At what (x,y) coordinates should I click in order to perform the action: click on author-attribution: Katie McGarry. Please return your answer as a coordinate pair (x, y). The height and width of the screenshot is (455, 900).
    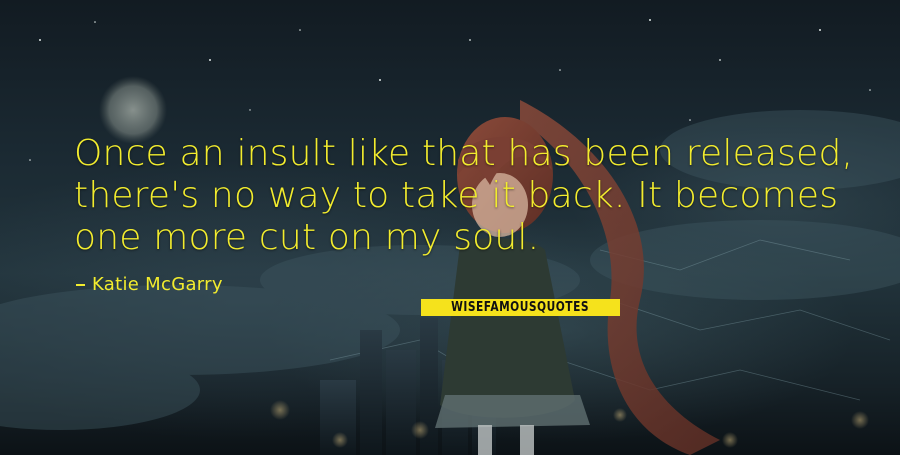
    Looking at the image, I should click on (149, 284).